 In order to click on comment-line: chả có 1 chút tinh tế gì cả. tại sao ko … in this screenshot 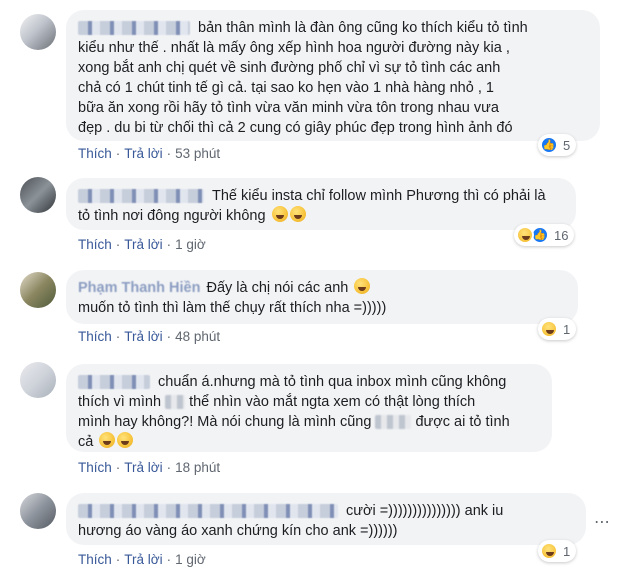, I will do `click(286, 88)`.